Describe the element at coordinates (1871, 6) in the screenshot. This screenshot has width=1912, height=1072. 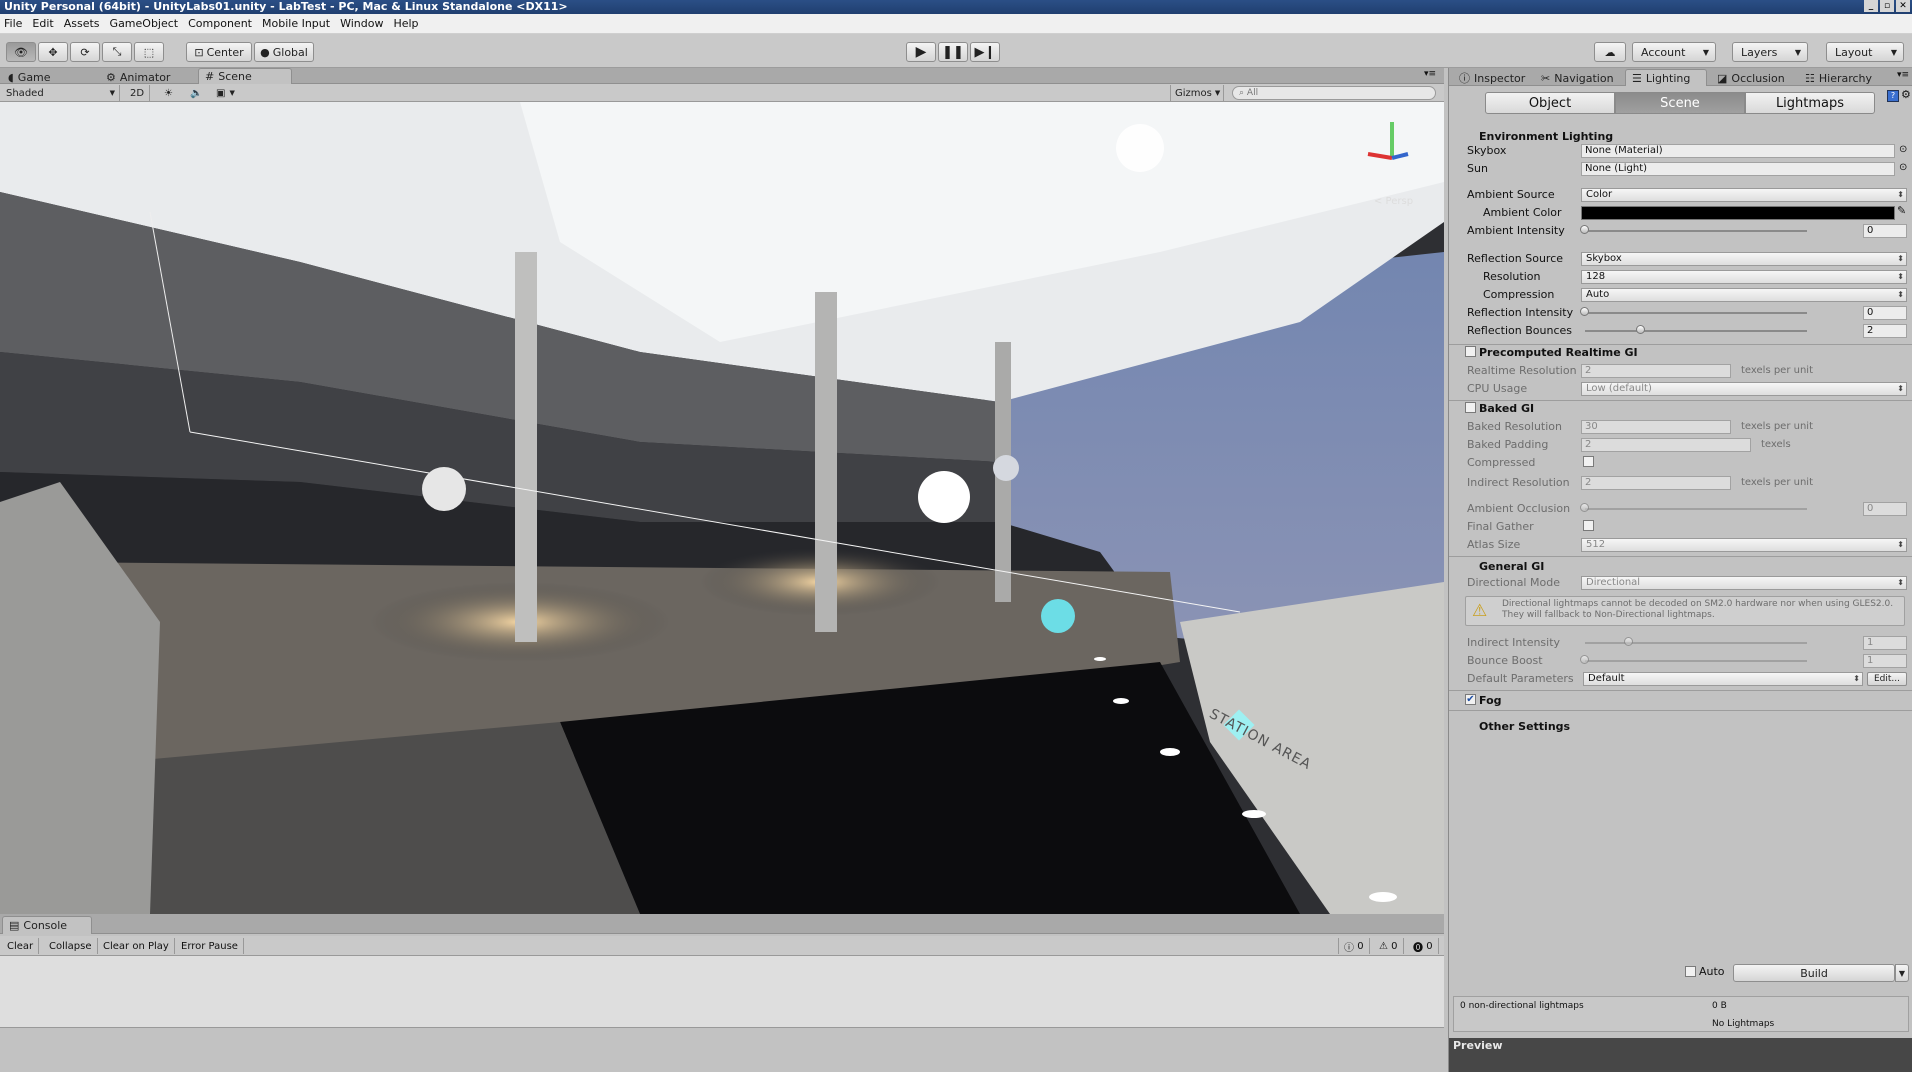
I see `minimize-icon: _` at that location.